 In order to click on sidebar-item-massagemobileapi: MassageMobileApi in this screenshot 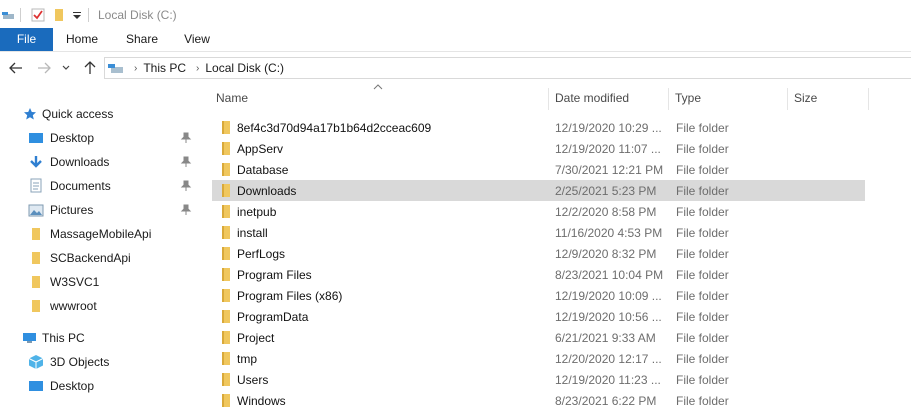, I will do `click(89, 234)`.